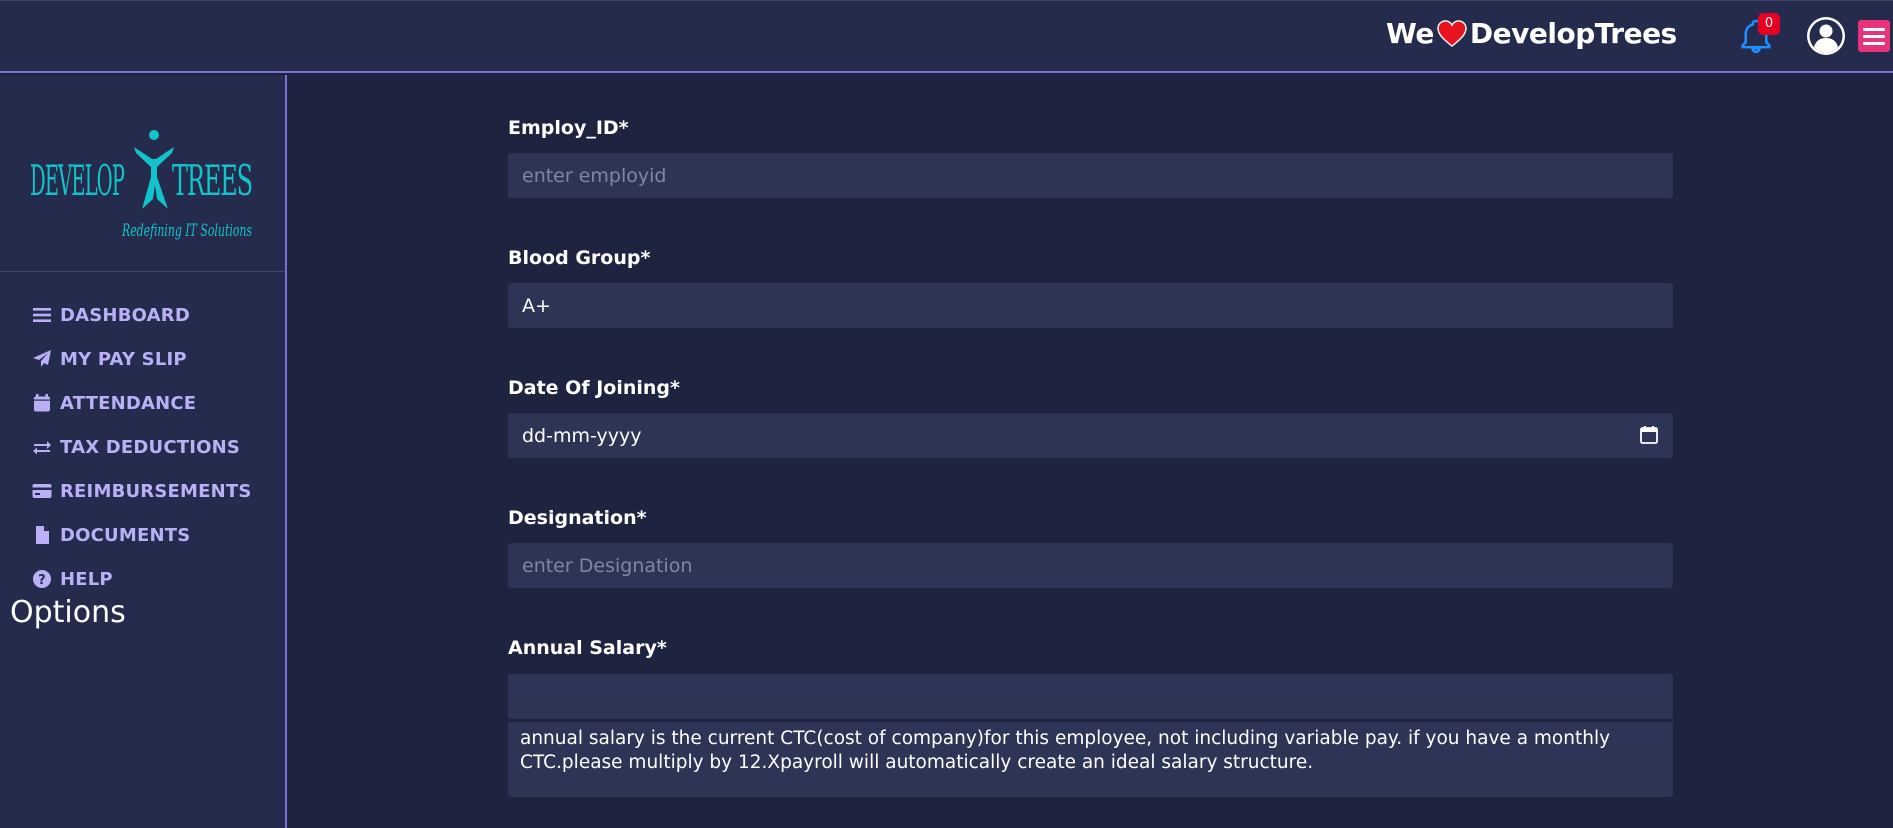 This screenshot has width=1893, height=828. What do you see at coordinates (125, 535) in the screenshot?
I see `sidebar-item-label: DOCUMENTS` at bounding box center [125, 535].